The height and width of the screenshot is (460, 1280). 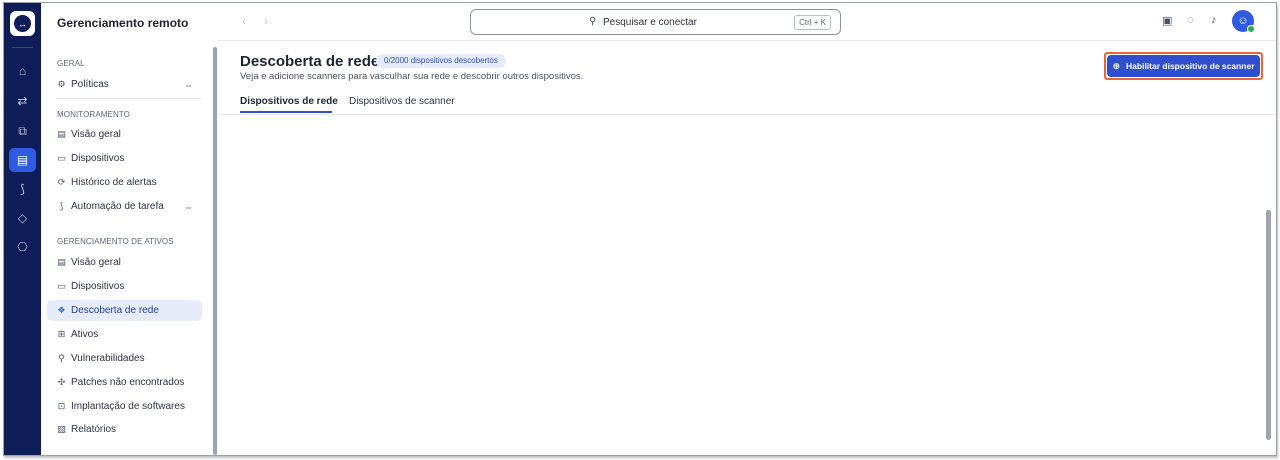 I want to click on search-input: ⚲ Pesquisar e conectar Ctrl + K, so click(x=655, y=22).